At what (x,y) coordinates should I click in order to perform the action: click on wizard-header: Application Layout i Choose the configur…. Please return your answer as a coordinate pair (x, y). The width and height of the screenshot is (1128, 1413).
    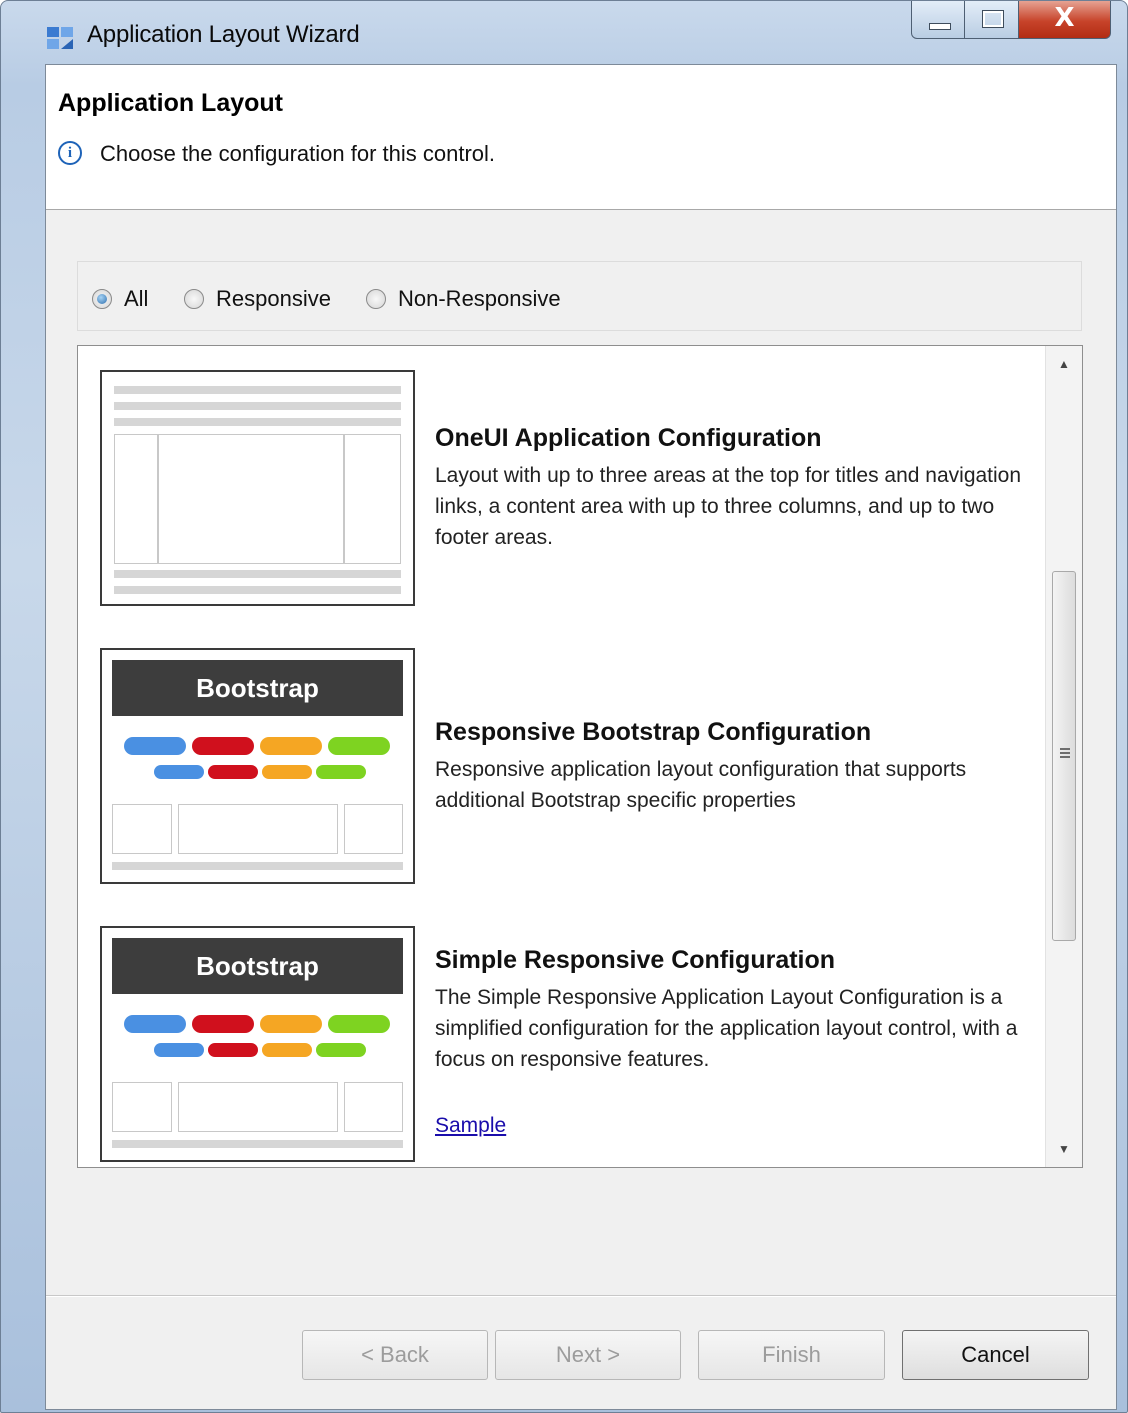
    Looking at the image, I should click on (581, 137).